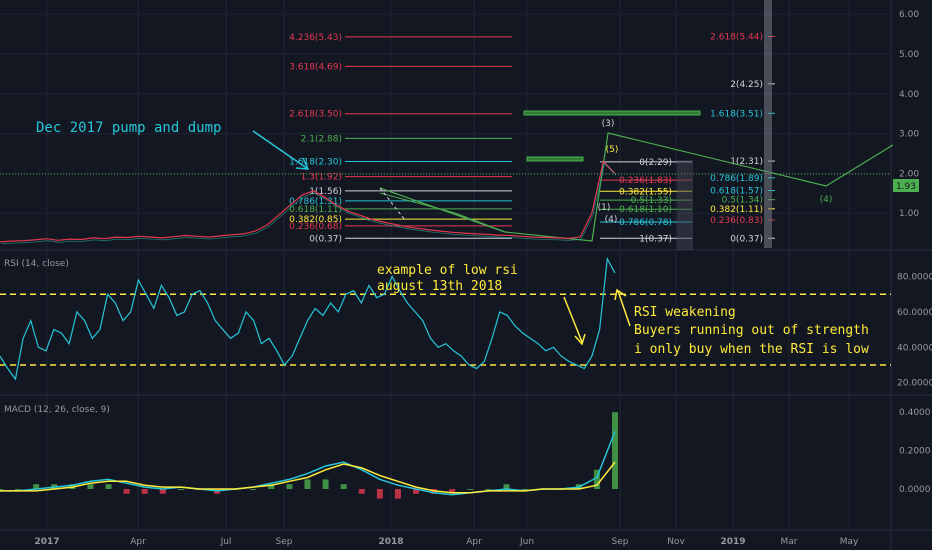 The image size is (932, 550). Describe the element at coordinates (909, 135) in the screenshot. I see `price-axis-tick: 3.00` at that location.